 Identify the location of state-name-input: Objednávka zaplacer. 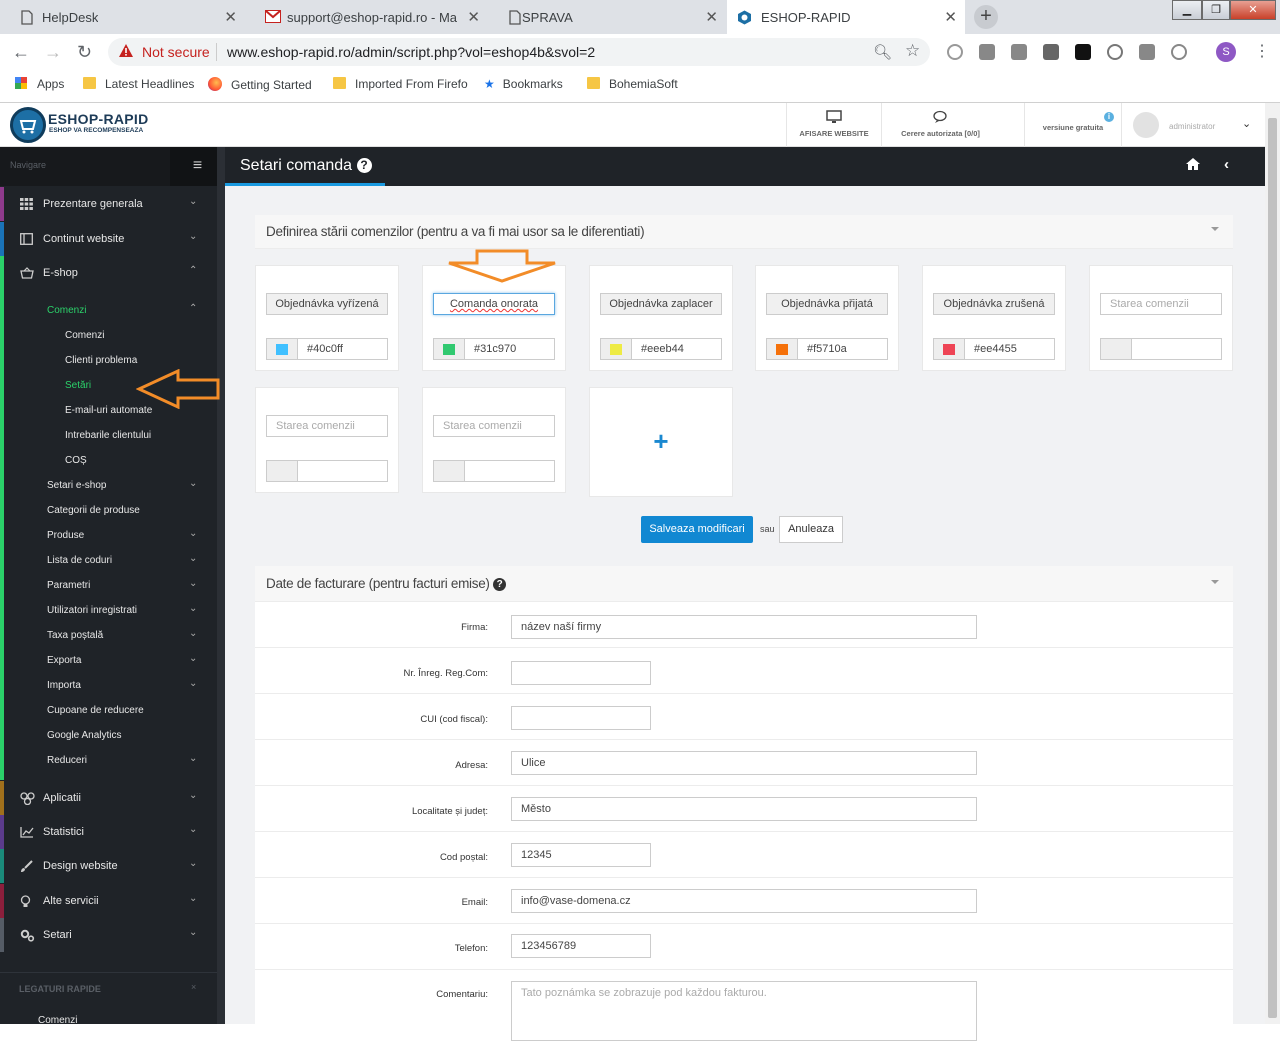
(661, 304).